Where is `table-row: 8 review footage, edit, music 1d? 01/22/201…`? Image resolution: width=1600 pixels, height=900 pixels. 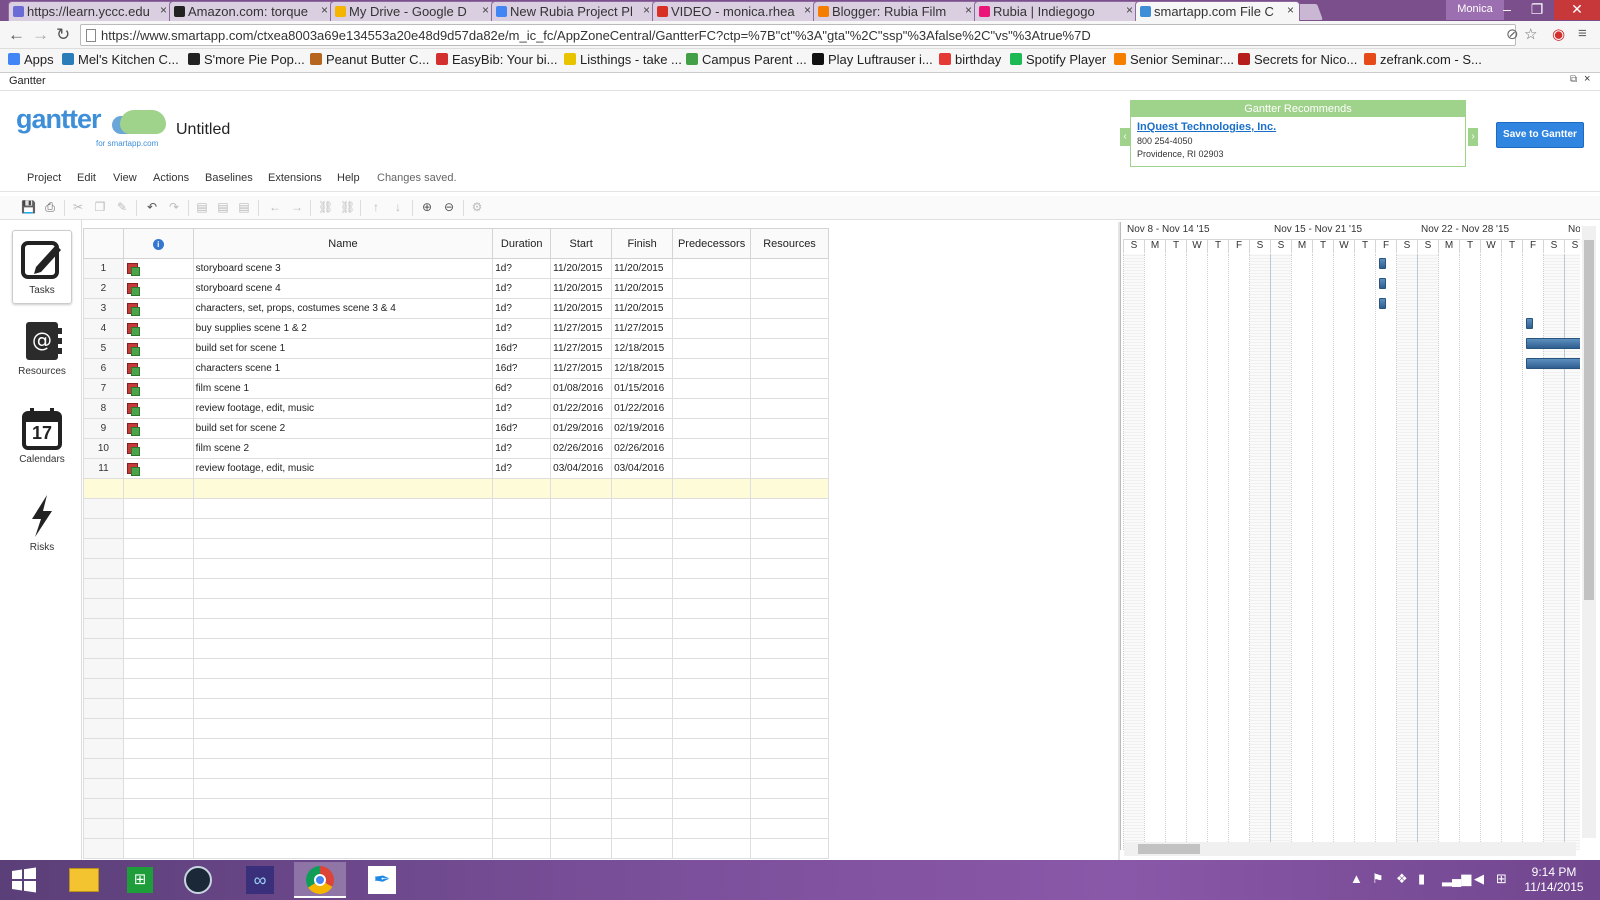
table-row: 8 review footage, edit, music 1d? 01/22/201… is located at coordinates (456, 408).